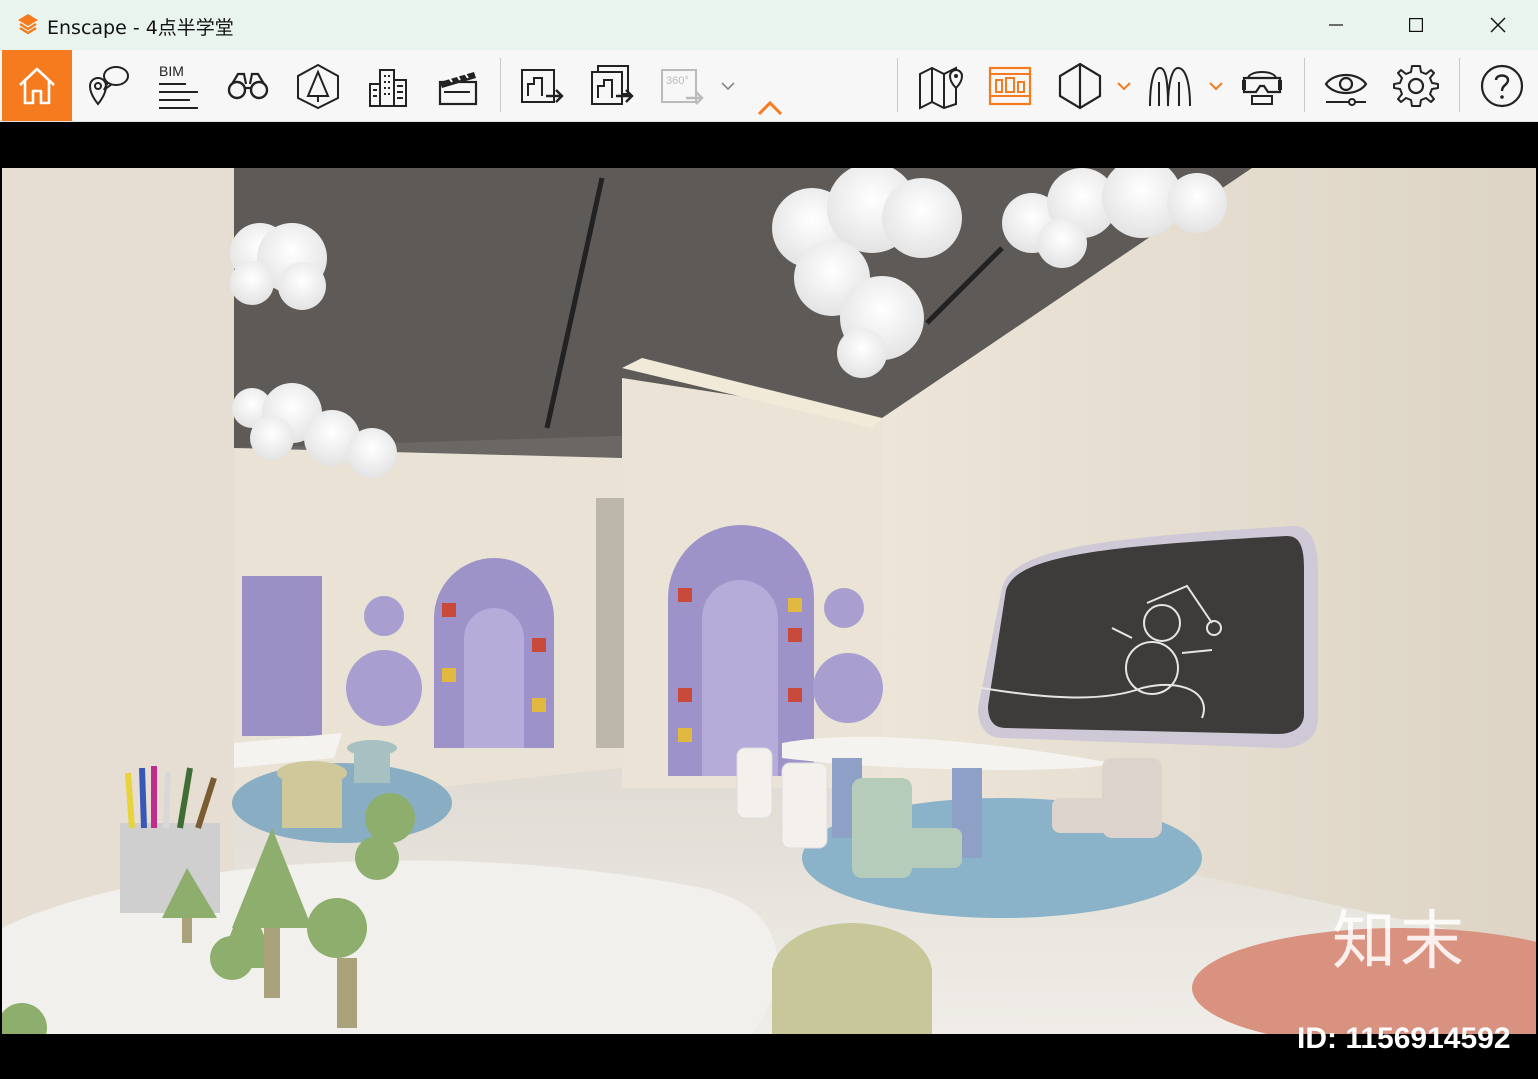  I want to click on asset-library-icon, so click(318, 86).